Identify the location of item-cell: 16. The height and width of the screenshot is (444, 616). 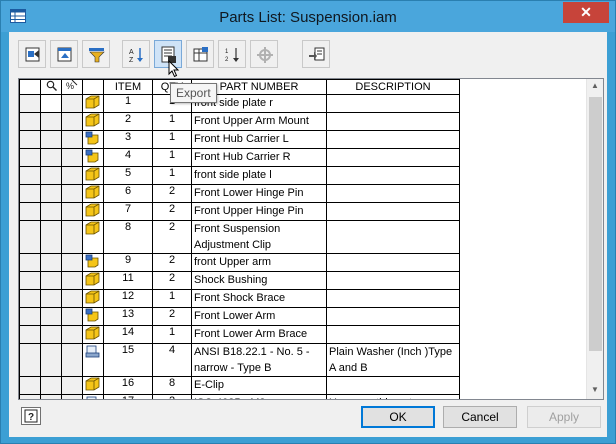
(128, 385).